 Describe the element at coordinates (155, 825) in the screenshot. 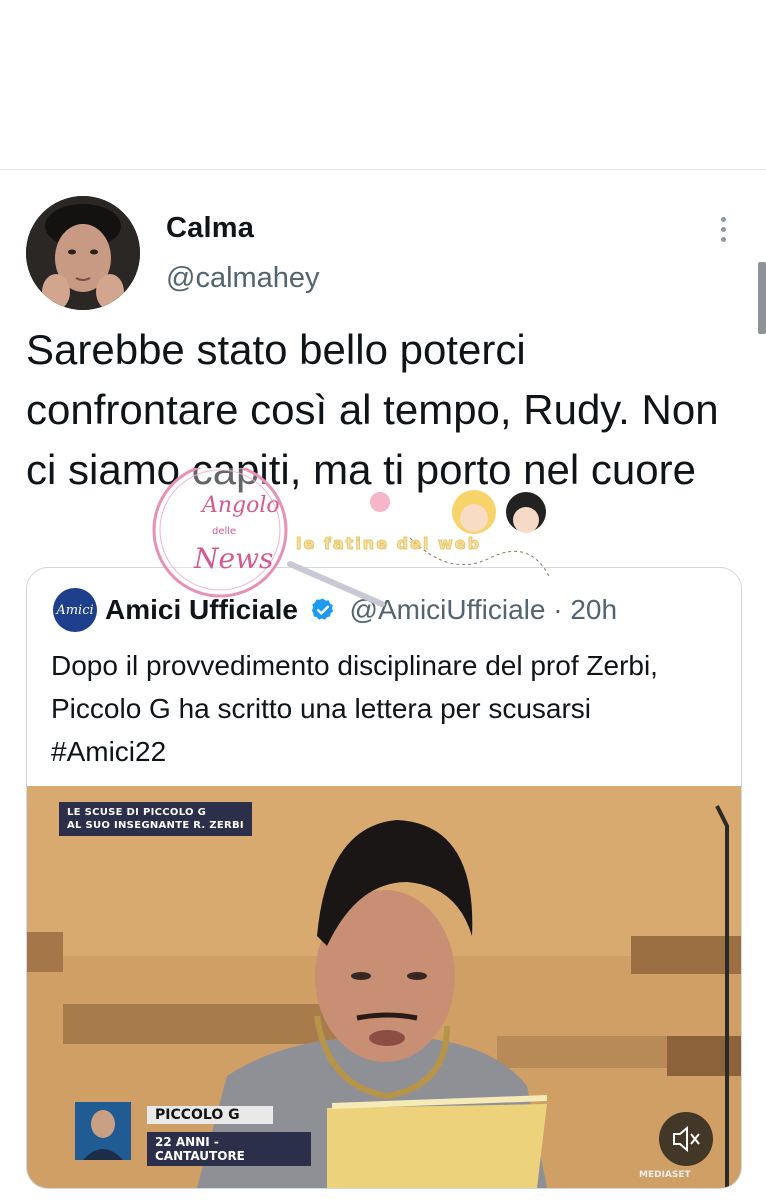

I see `caption-top-line2: AL SUO INSEGNANTE R. ZERBI` at that location.